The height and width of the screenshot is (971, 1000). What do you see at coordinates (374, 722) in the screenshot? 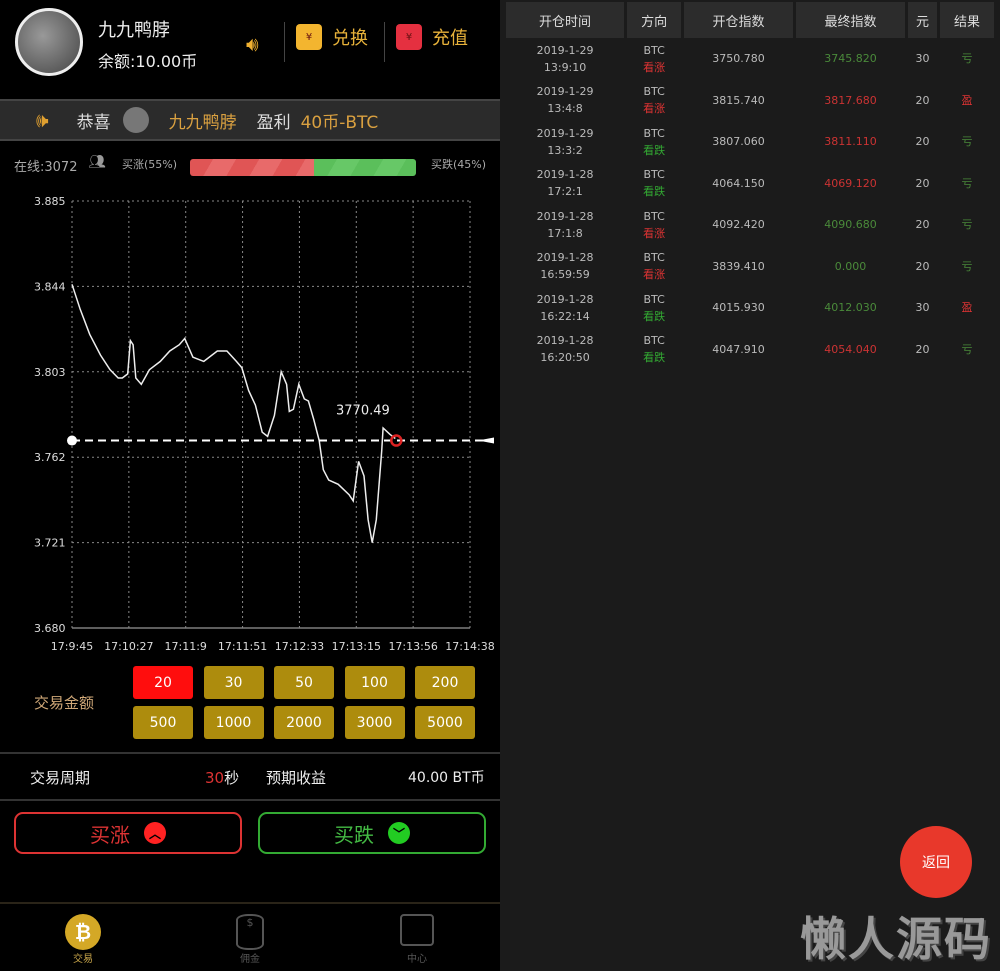
I see `amount-option: 3000` at bounding box center [374, 722].